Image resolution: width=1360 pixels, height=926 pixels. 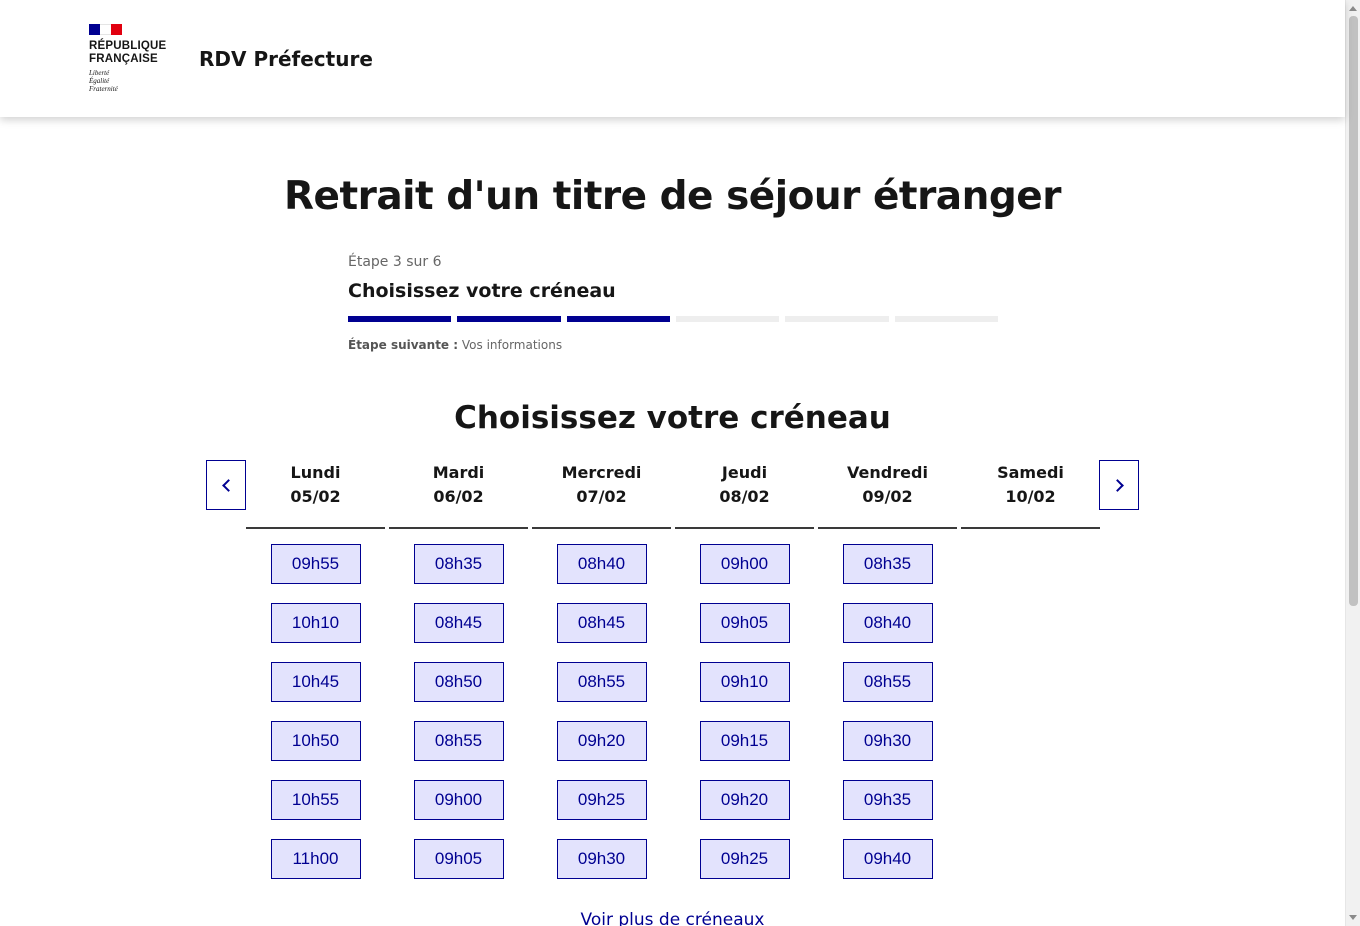 What do you see at coordinates (458, 711) in the screenshot?
I see `day-slots: 08h35 08h45 08h50 08h55 09h00 09h05` at bounding box center [458, 711].